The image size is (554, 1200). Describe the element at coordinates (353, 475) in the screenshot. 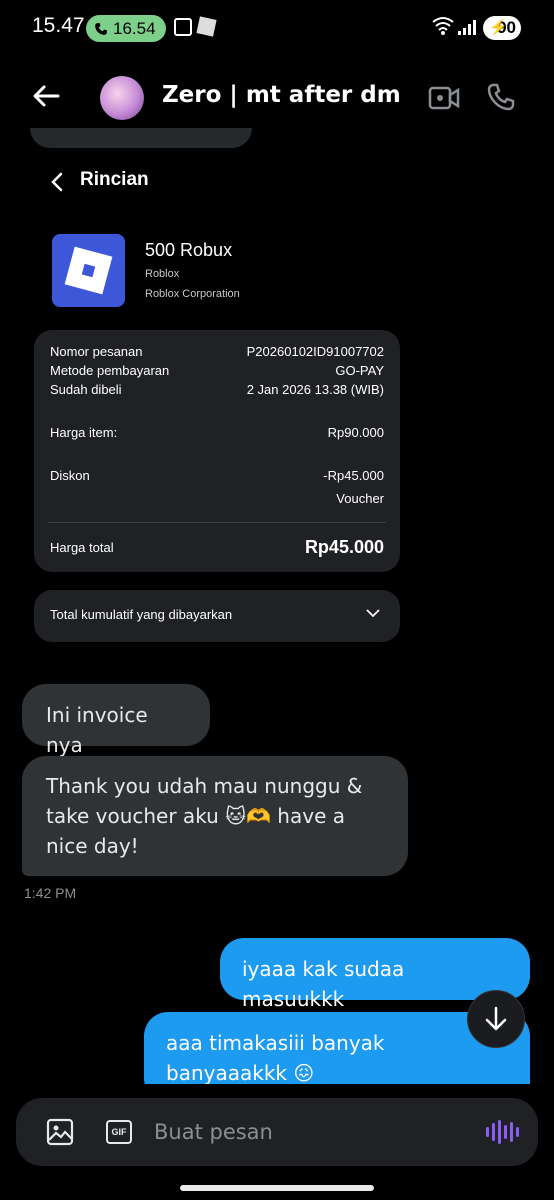

I see `discount-value: -Rp45.000` at that location.